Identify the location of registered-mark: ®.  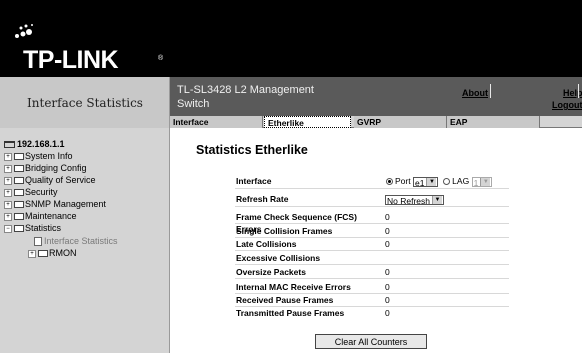
(161, 58).